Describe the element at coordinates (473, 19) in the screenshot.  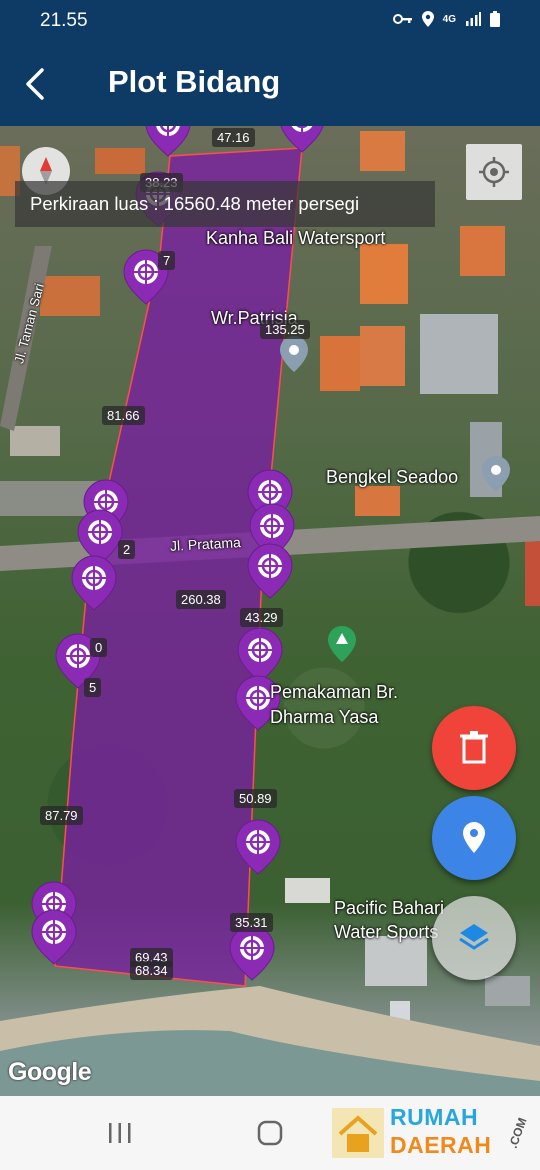
I see `signal-icon` at that location.